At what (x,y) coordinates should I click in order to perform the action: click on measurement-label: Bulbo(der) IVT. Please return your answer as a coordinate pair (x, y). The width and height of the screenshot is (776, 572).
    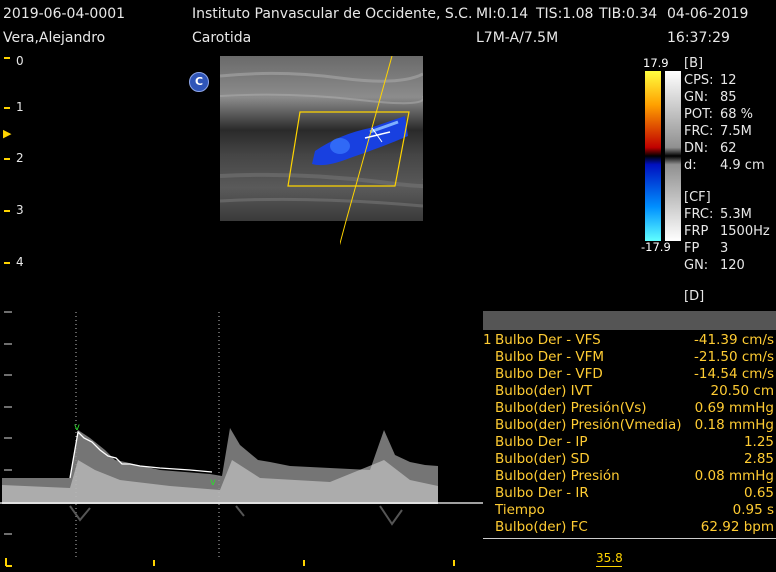
    Looking at the image, I should click on (544, 391).